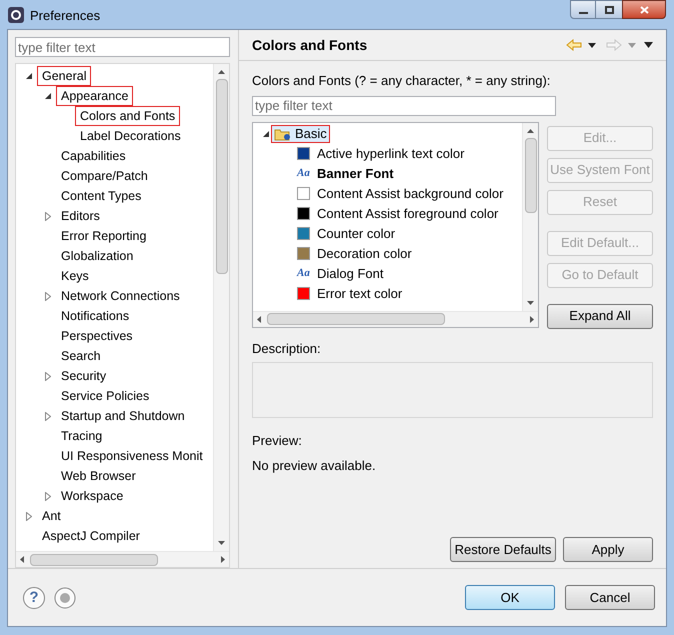 The width and height of the screenshot is (674, 635). Describe the element at coordinates (364, 254) in the screenshot. I see `tree-item: Decoration color` at that location.